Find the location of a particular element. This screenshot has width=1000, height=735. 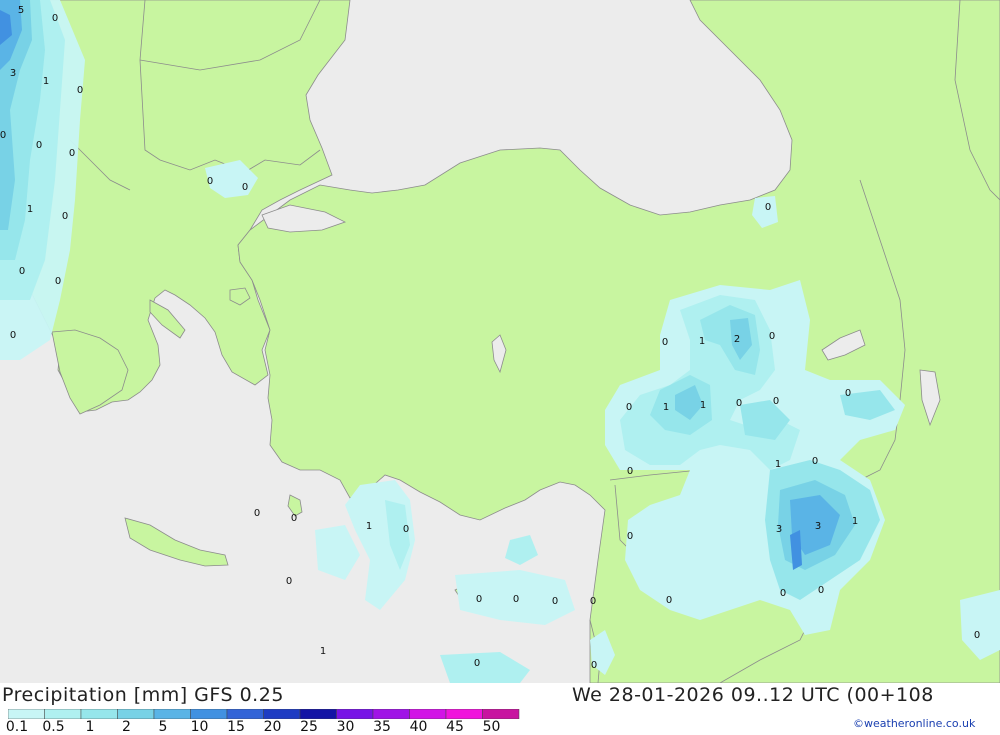

contour-value-label: 2 is located at coordinates (737, 339).